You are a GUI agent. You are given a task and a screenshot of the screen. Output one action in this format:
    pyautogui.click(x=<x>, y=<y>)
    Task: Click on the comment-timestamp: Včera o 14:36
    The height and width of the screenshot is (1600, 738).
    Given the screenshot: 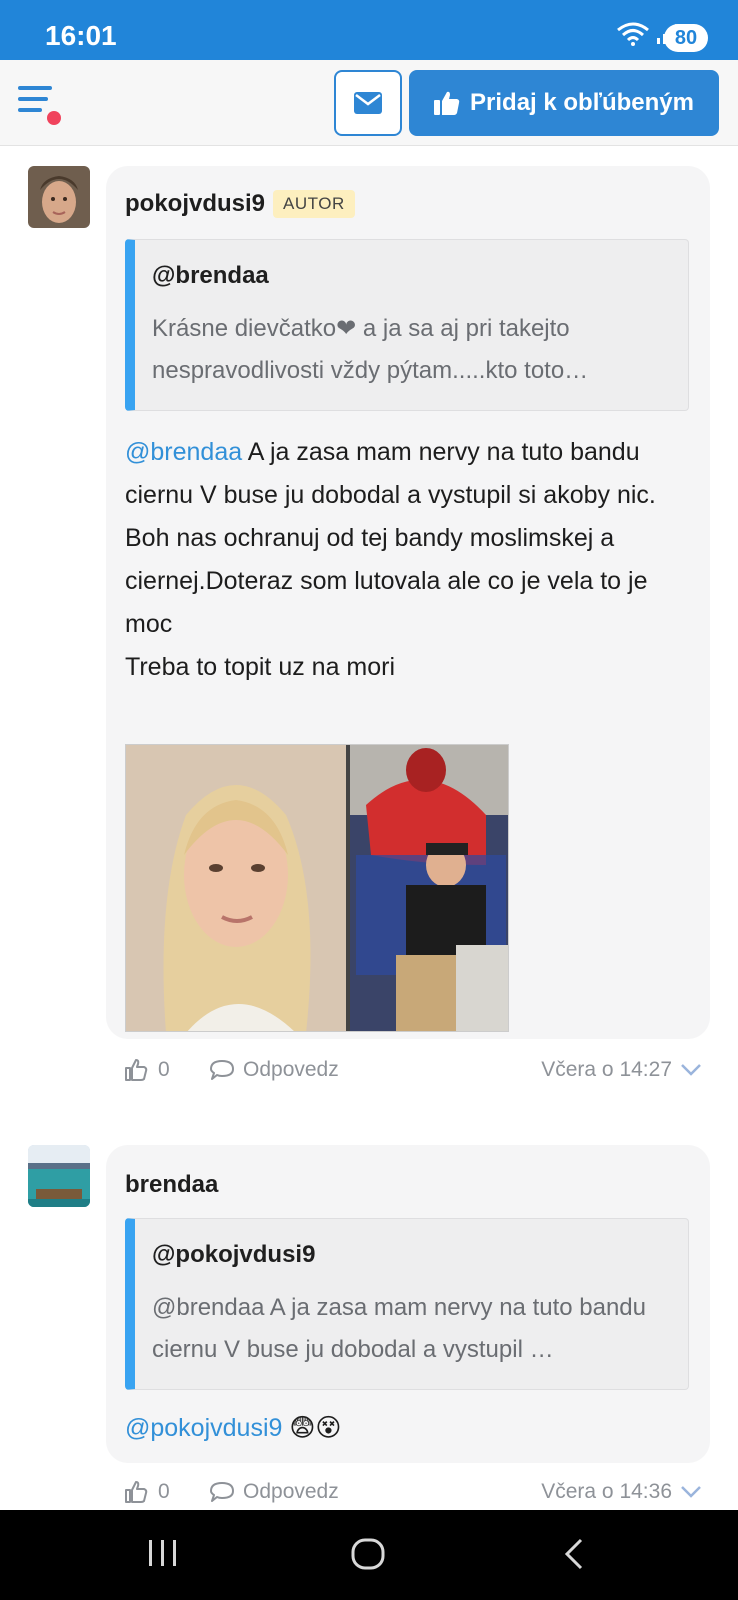 What is the action you would take?
    pyautogui.click(x=606, y=1491)
    